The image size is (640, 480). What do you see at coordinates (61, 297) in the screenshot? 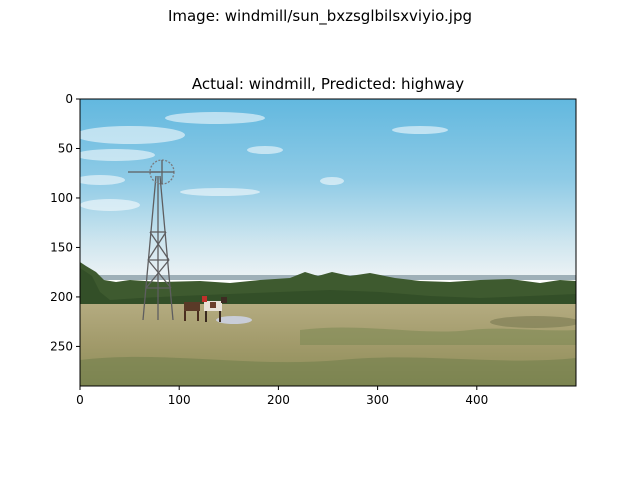
I see `y-tick-label: 200` at bounding box center [61, 297].